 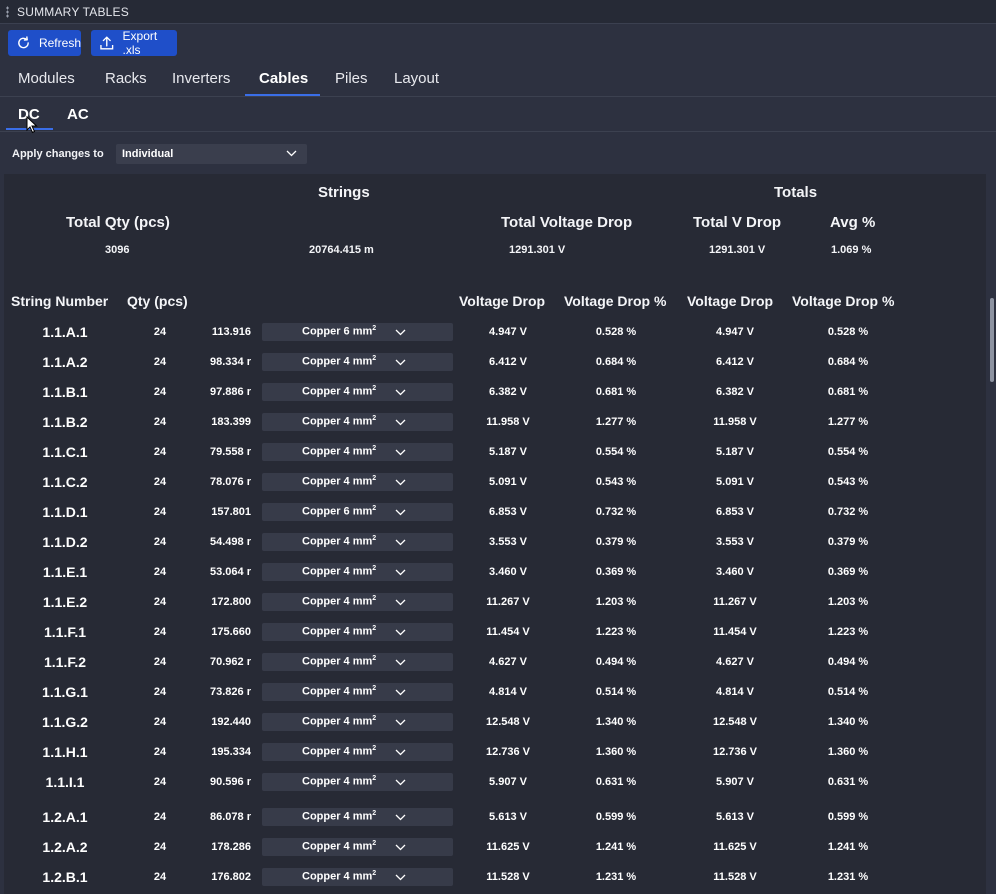 I want to click on string-number-cell: 1.1.G.1, so click(x=65, y=692).